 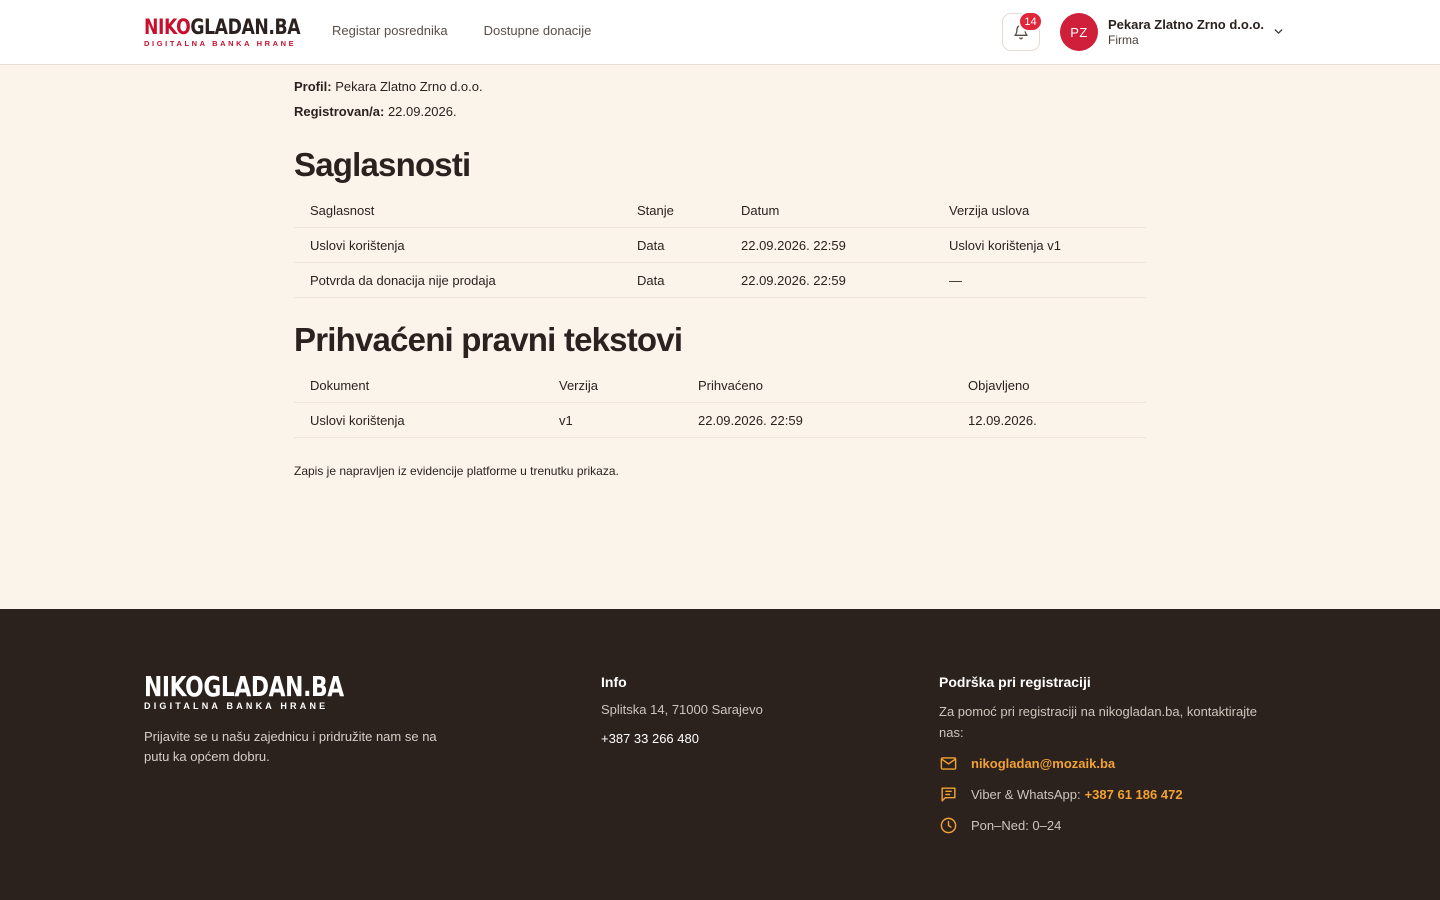 What do you see at coordinates (222, 27) in the screenshot?
I see `logo-wordmark: NIKOGLADAN.BA` at bounding box center [222, 27].